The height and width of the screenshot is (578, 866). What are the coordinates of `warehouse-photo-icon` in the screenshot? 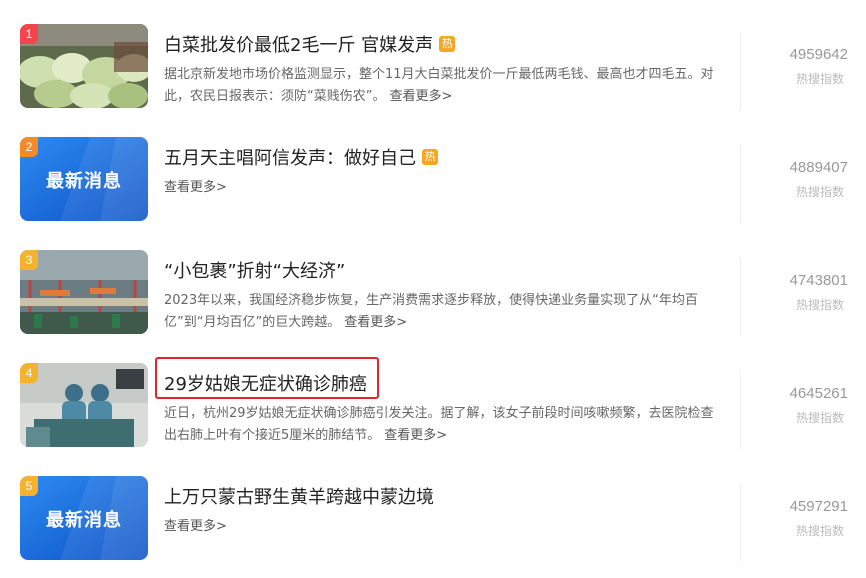 It's located at (84, 292).